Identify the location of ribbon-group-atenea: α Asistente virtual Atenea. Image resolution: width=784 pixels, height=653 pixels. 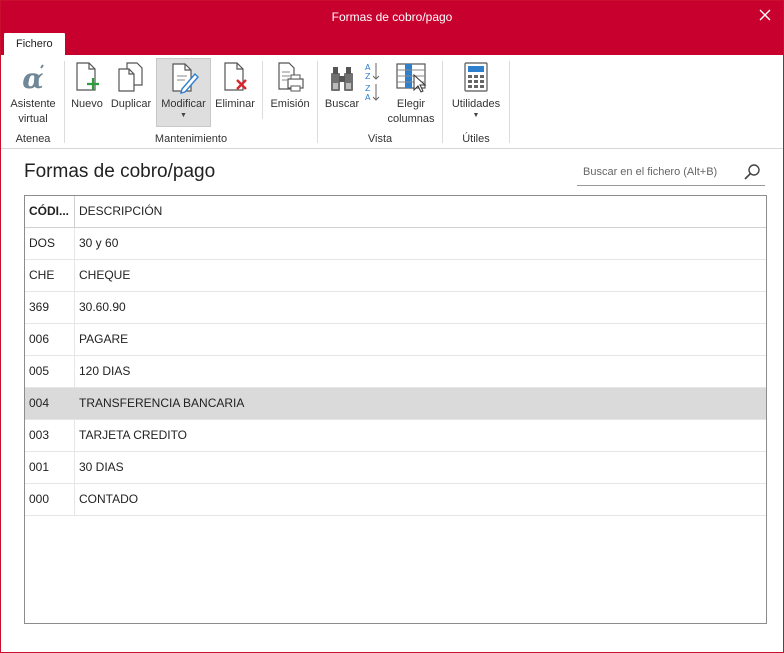
(33, 103).